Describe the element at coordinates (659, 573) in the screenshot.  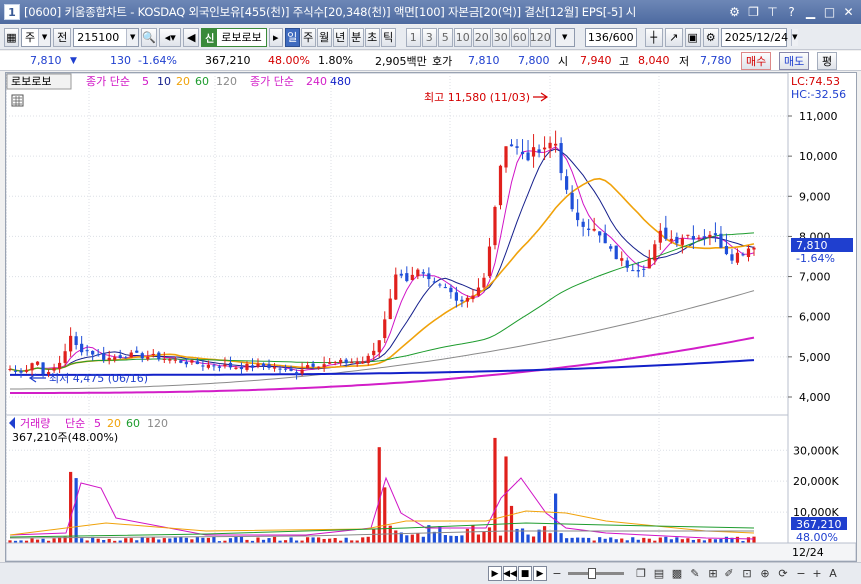
I see `layout-icon: ▤` at that location.